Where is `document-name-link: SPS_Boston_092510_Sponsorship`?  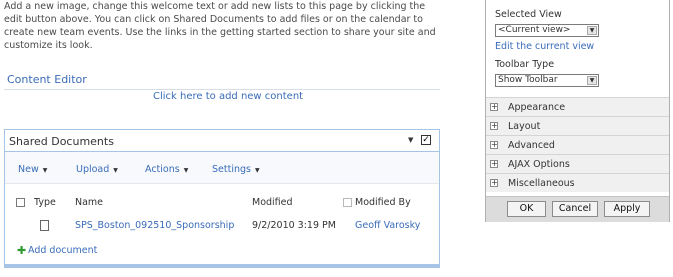 document-name-link: SPS_Boston_092510_Sponsorship is located at coordinates (154, 225).